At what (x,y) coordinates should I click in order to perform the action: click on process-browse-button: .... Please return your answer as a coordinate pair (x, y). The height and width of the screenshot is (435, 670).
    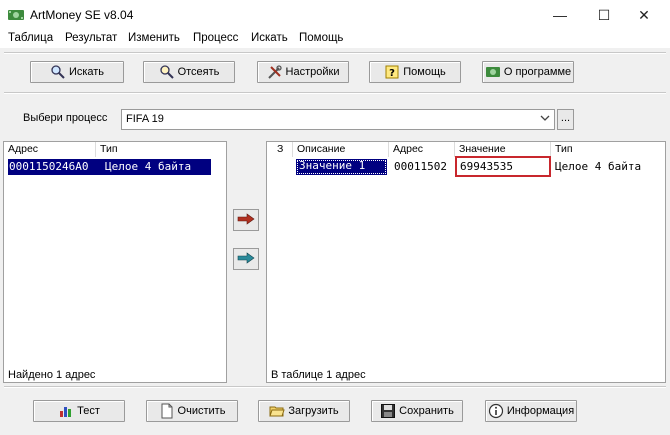
    Looking at the image, I should click on (565, 119).